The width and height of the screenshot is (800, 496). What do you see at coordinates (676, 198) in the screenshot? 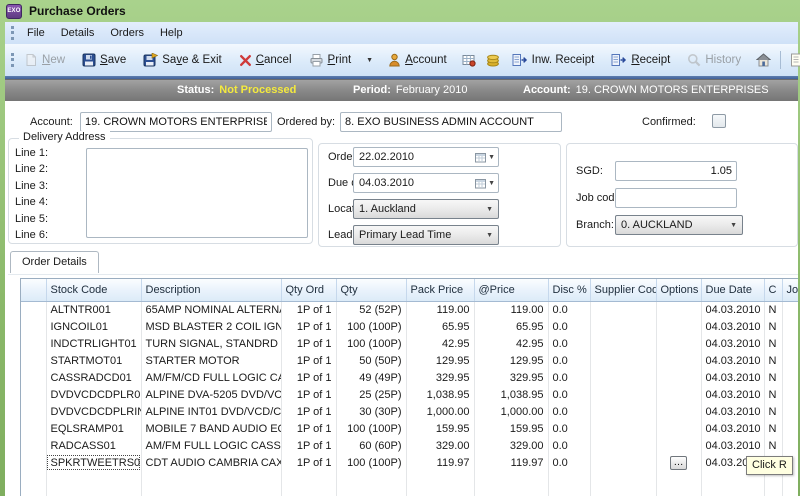
I see `job-code-input` at bounding box center [676, 198].